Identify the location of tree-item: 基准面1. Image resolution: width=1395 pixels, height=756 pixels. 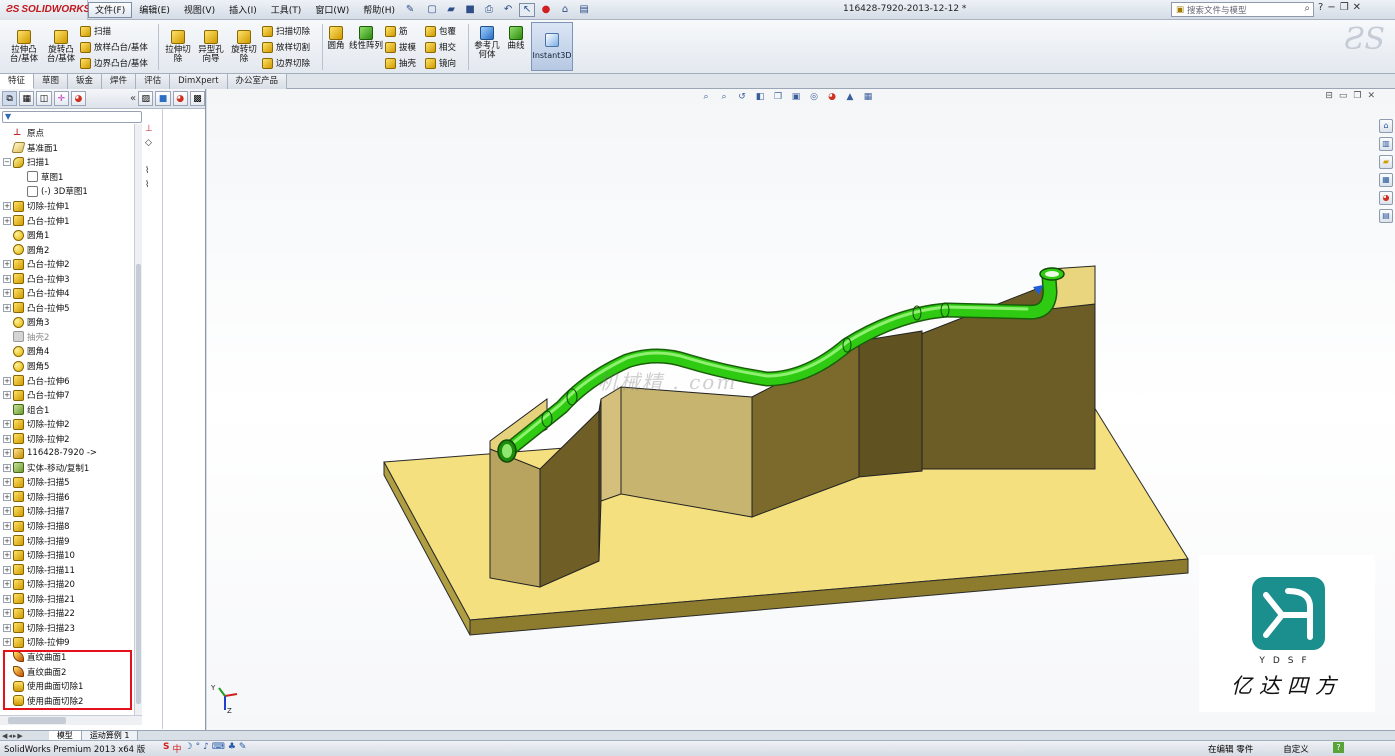
(70, 148).